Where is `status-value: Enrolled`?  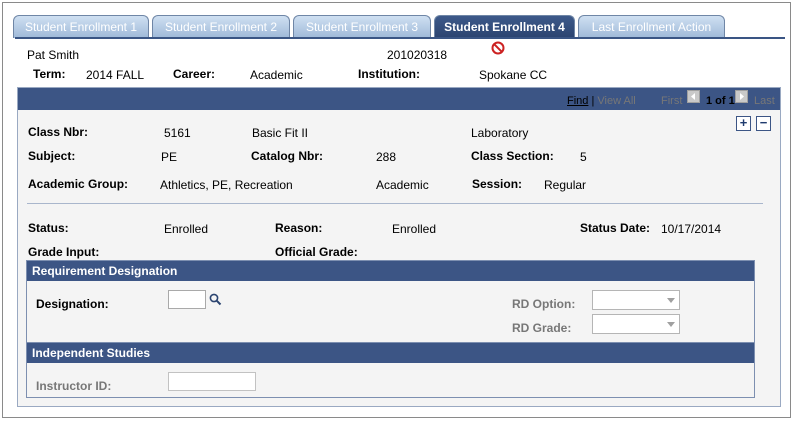
status-value: Enrolled is located at coordinates (186, 229).